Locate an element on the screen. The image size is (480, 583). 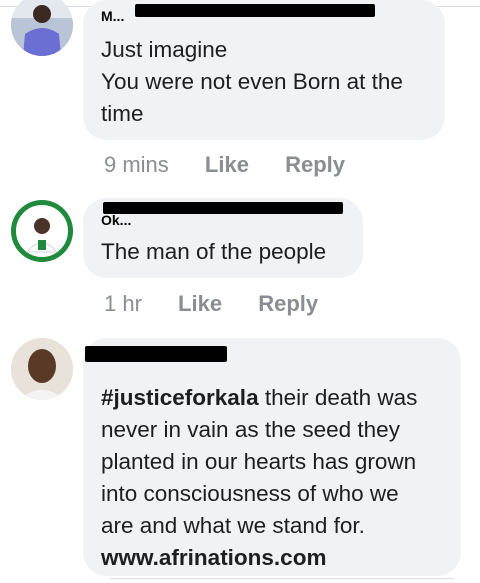
comment-text: their death was is located at coordinates (338, 397).